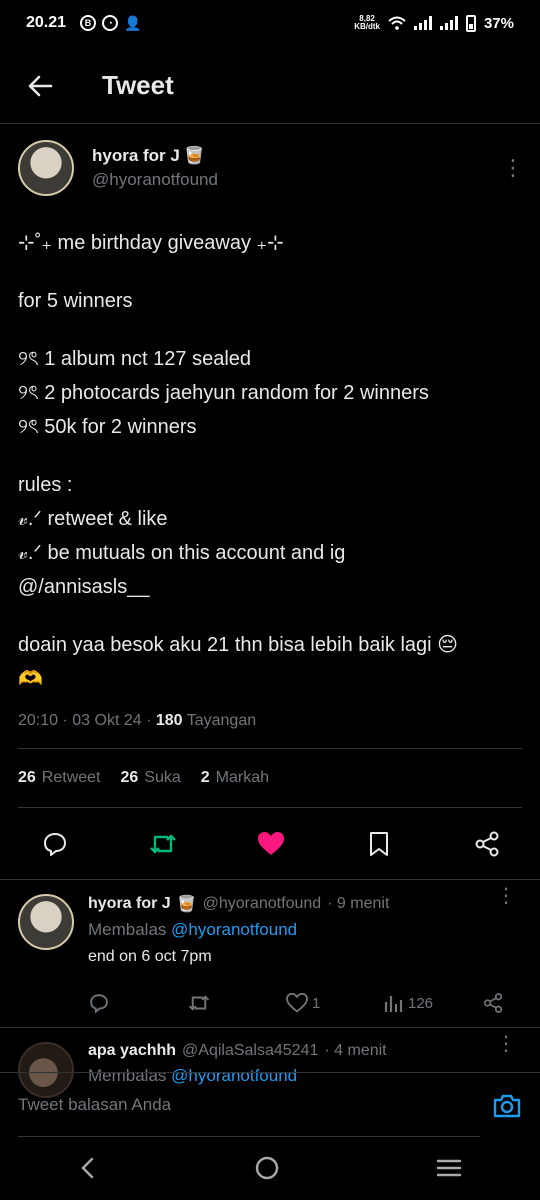 The image size is (540, 1200). I want to click on reply-views-count: 126, so click(421, 1003).